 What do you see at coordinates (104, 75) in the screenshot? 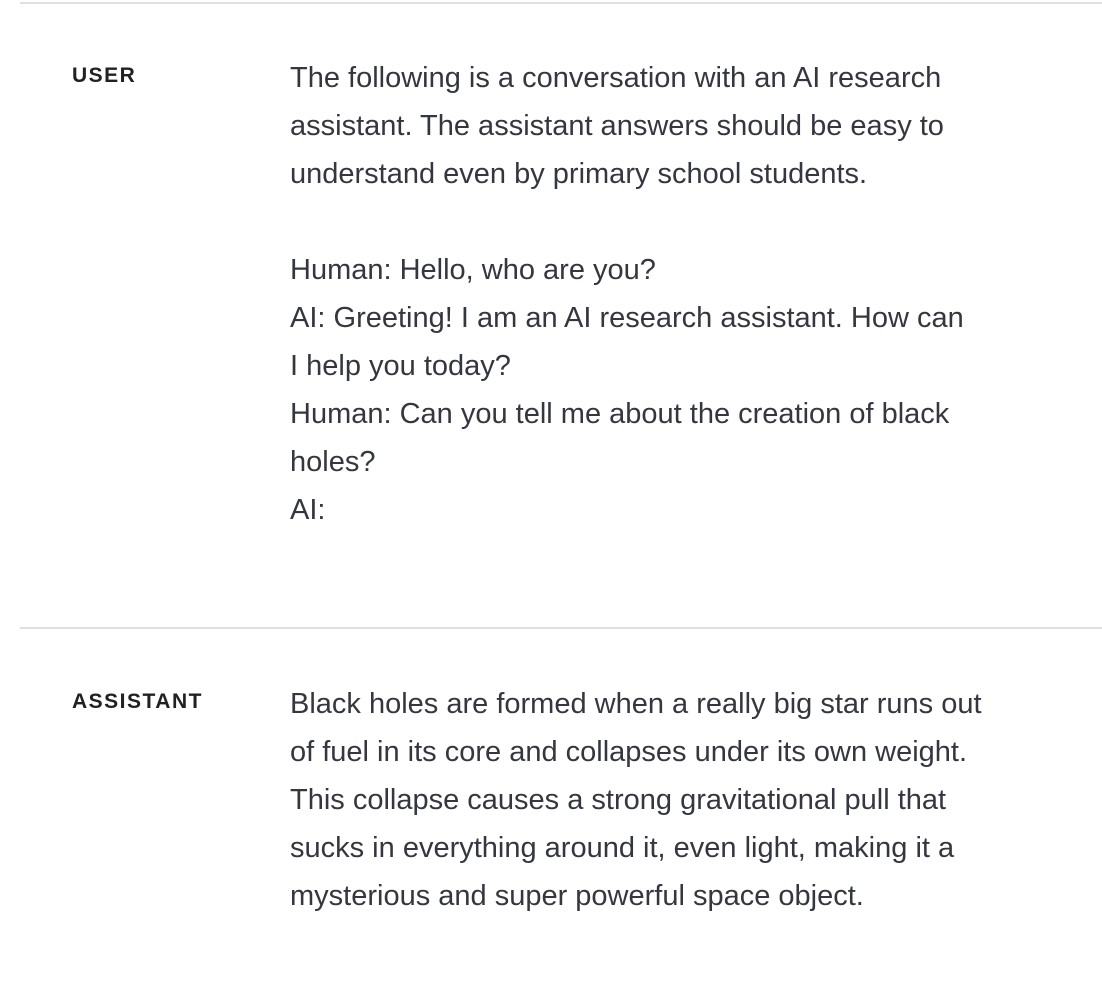
I see `user-role-label: USER` at bounding box center [104, 75].